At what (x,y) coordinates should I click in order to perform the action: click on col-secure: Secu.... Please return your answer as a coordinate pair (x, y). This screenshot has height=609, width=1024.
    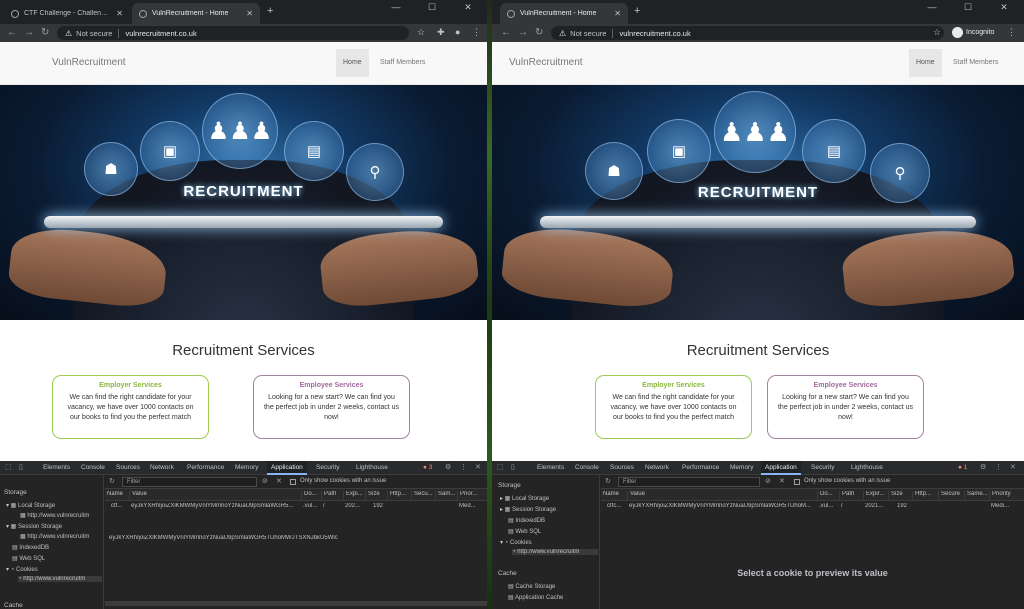
    Looking at the image, I should click on (423, 496).